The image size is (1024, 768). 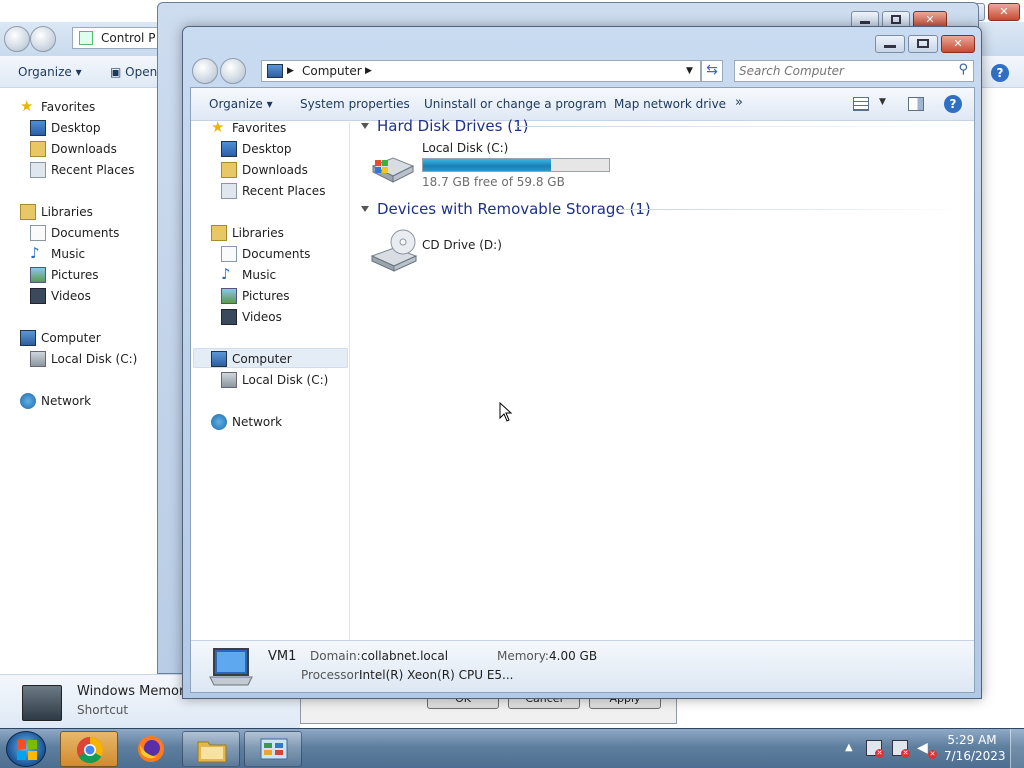 I want to click on computer-name: VM1, so click(x=282, y=656).